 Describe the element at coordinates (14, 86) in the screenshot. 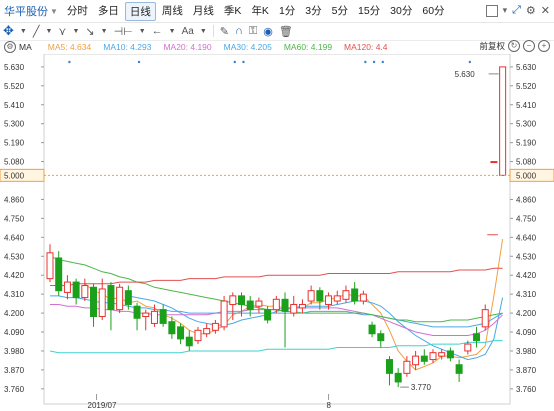

I see `y-tick-label-left: 5.520` at that location.